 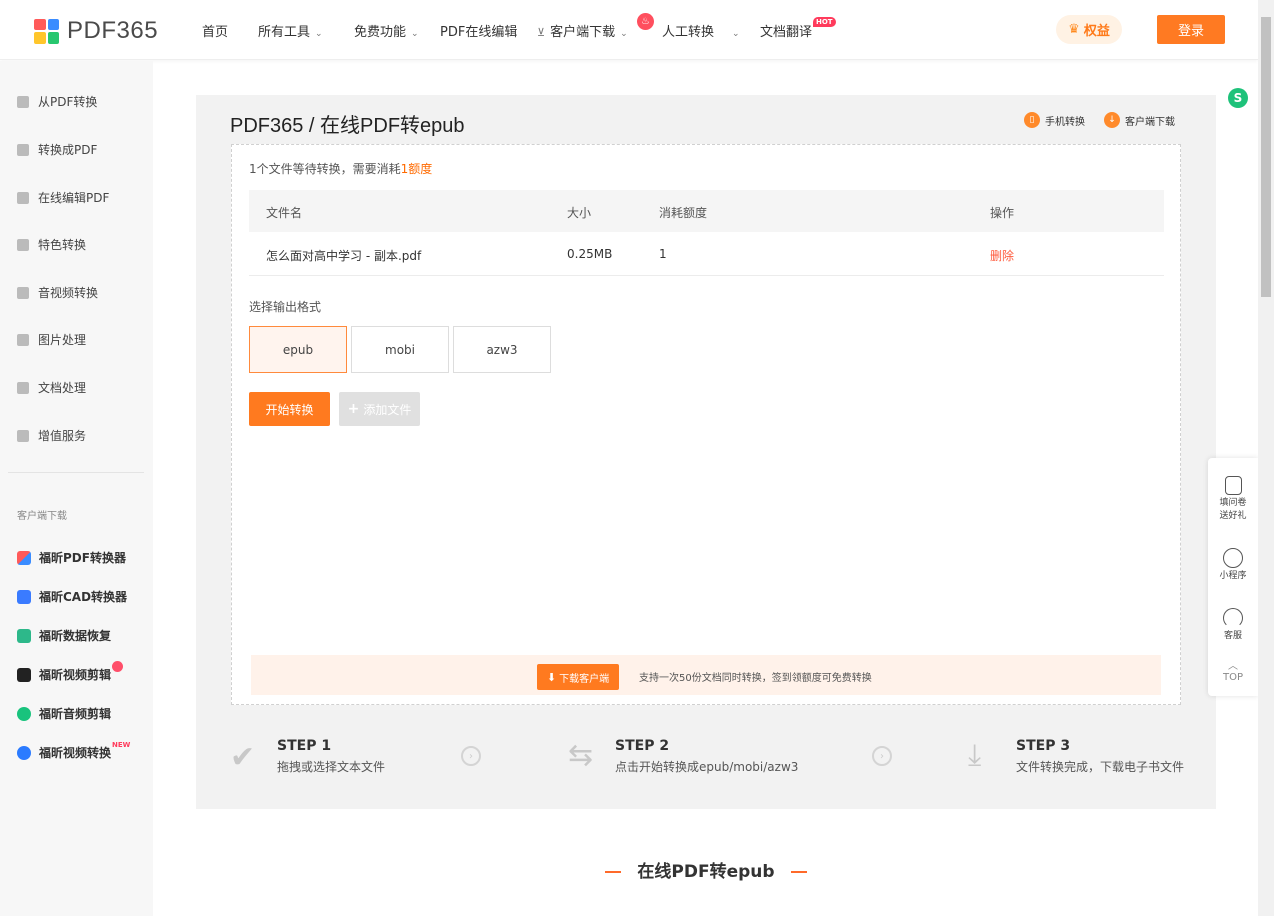 I want to click on step-3: STEP 3 文件转换完成，下载电子书文件, so click(x=1100, y=756).